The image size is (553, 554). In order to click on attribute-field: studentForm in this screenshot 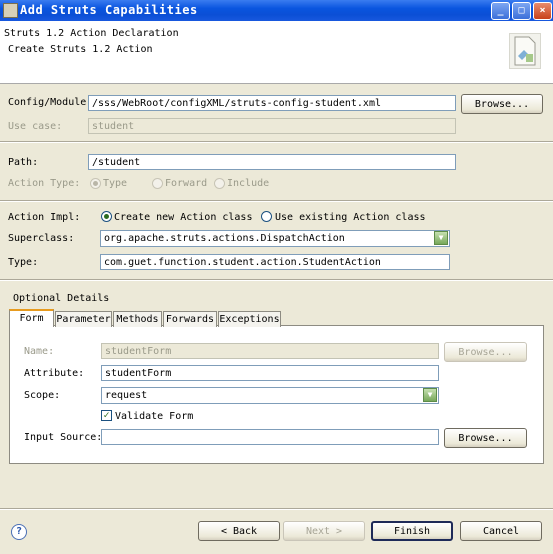, I will do `click(270, 373)`.